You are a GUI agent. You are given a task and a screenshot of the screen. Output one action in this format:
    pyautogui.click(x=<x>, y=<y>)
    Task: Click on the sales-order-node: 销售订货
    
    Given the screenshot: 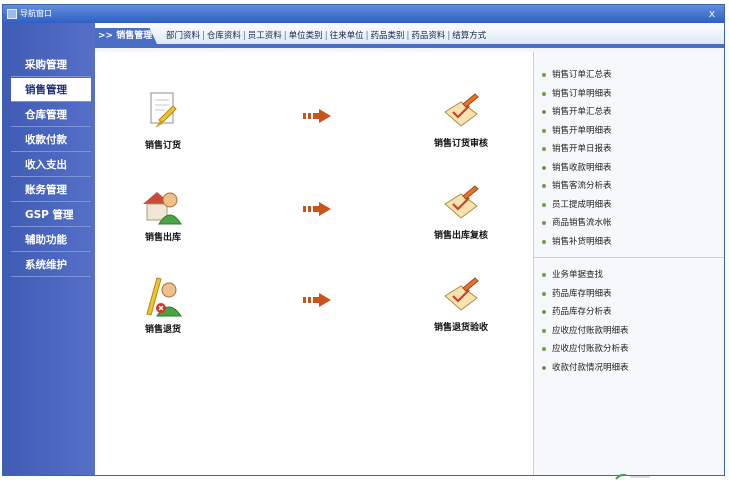 What is the action you would take?
    pyautogui.click(x=163, y=120)
    